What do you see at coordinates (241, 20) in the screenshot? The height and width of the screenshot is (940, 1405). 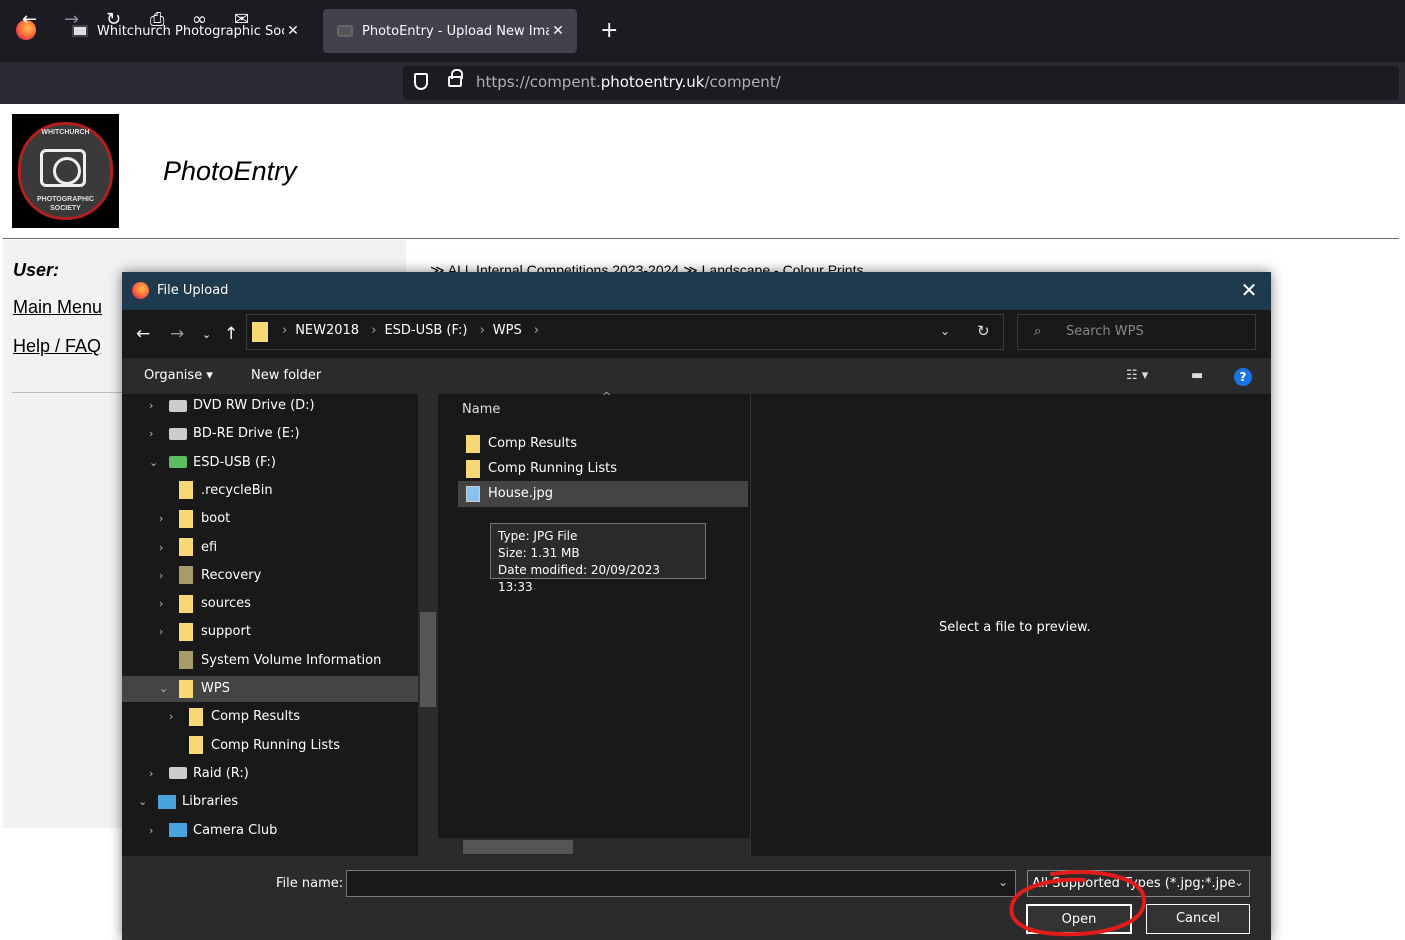 I see `mail-icon: ✉` at bounding box center [241, 20].